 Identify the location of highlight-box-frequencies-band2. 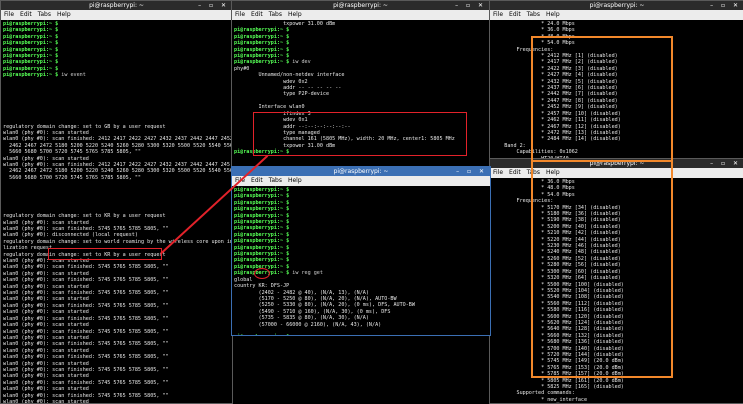
(602, 268).